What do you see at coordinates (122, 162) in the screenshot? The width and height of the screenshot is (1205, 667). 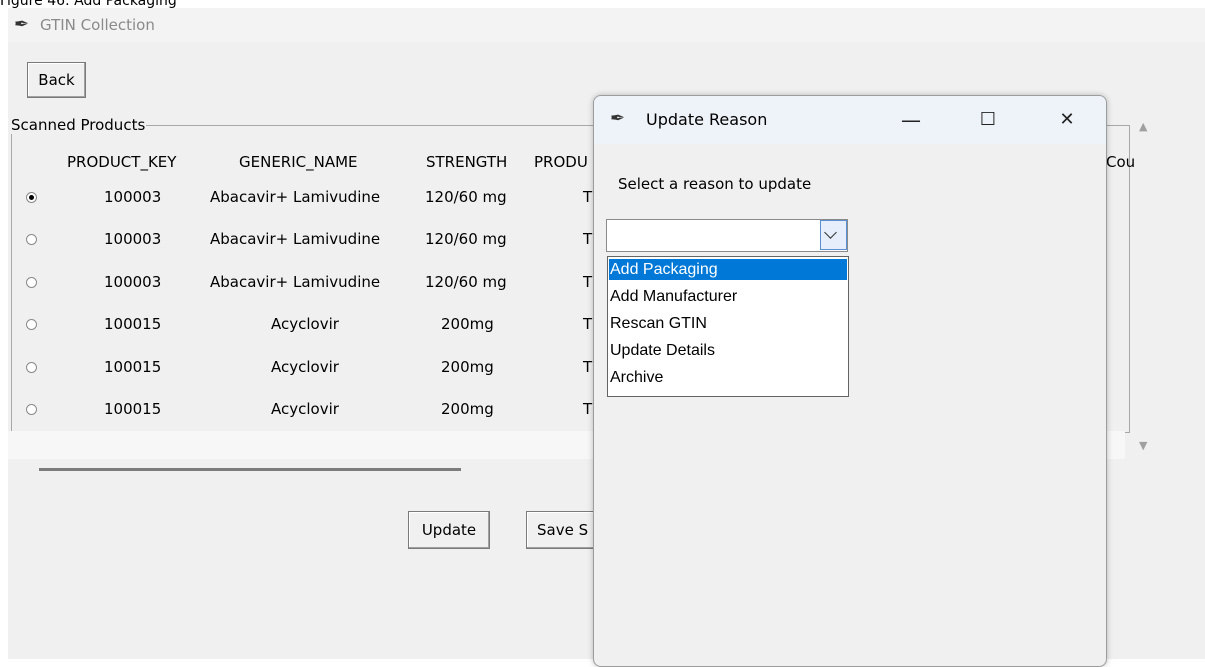 I see `column-header-product-key: PRODUCT_KEY` at bounding box center [122, 162].